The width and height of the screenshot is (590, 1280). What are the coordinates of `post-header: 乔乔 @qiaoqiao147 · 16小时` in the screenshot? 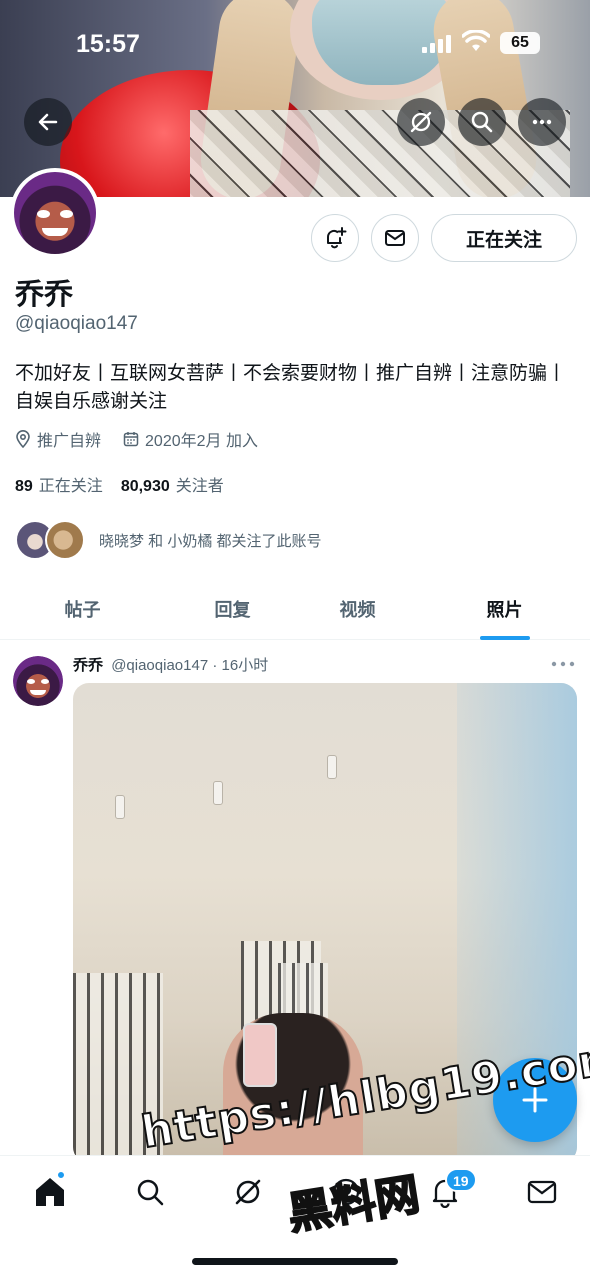 It's located at (170, 664).